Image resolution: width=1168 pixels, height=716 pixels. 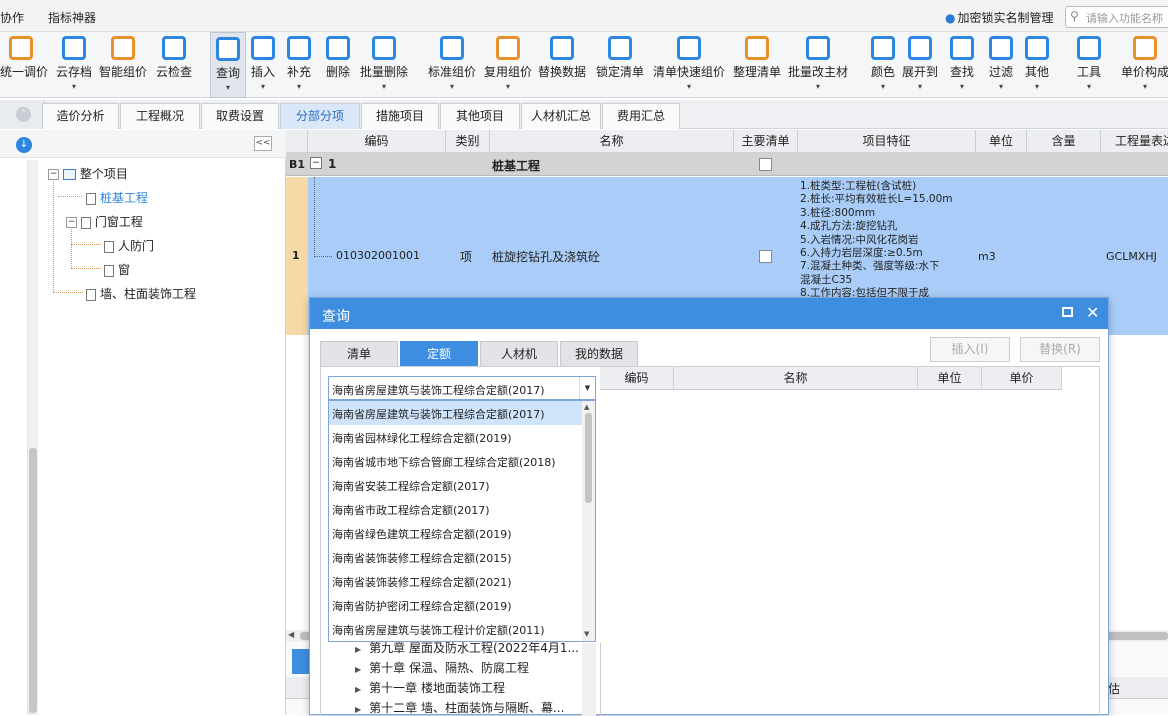 I want to click on dropdown-option: 海南省市政工程综合定额(2017), so click(x=455, y=509).